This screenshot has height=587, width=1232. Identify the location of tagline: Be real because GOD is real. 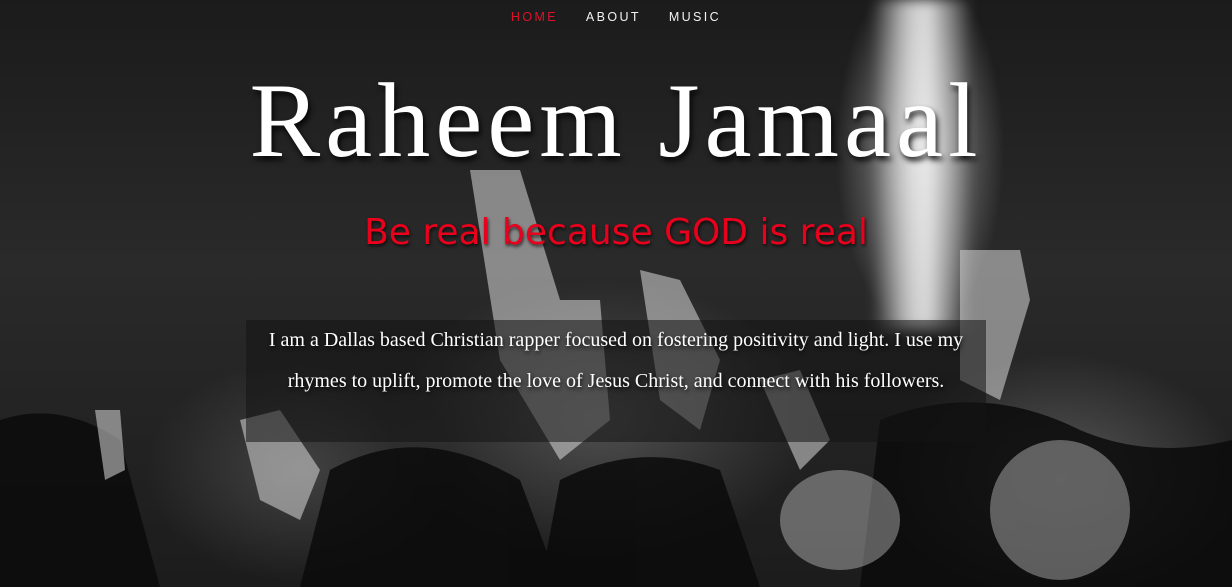
(616, 232).